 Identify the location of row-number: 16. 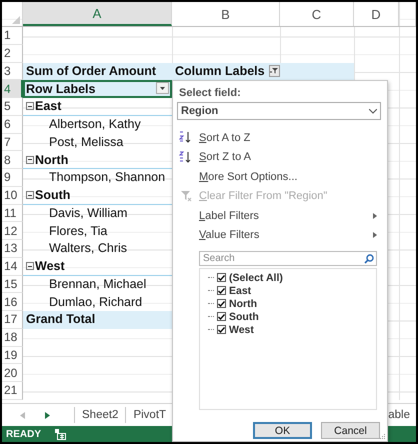
(12, 302).